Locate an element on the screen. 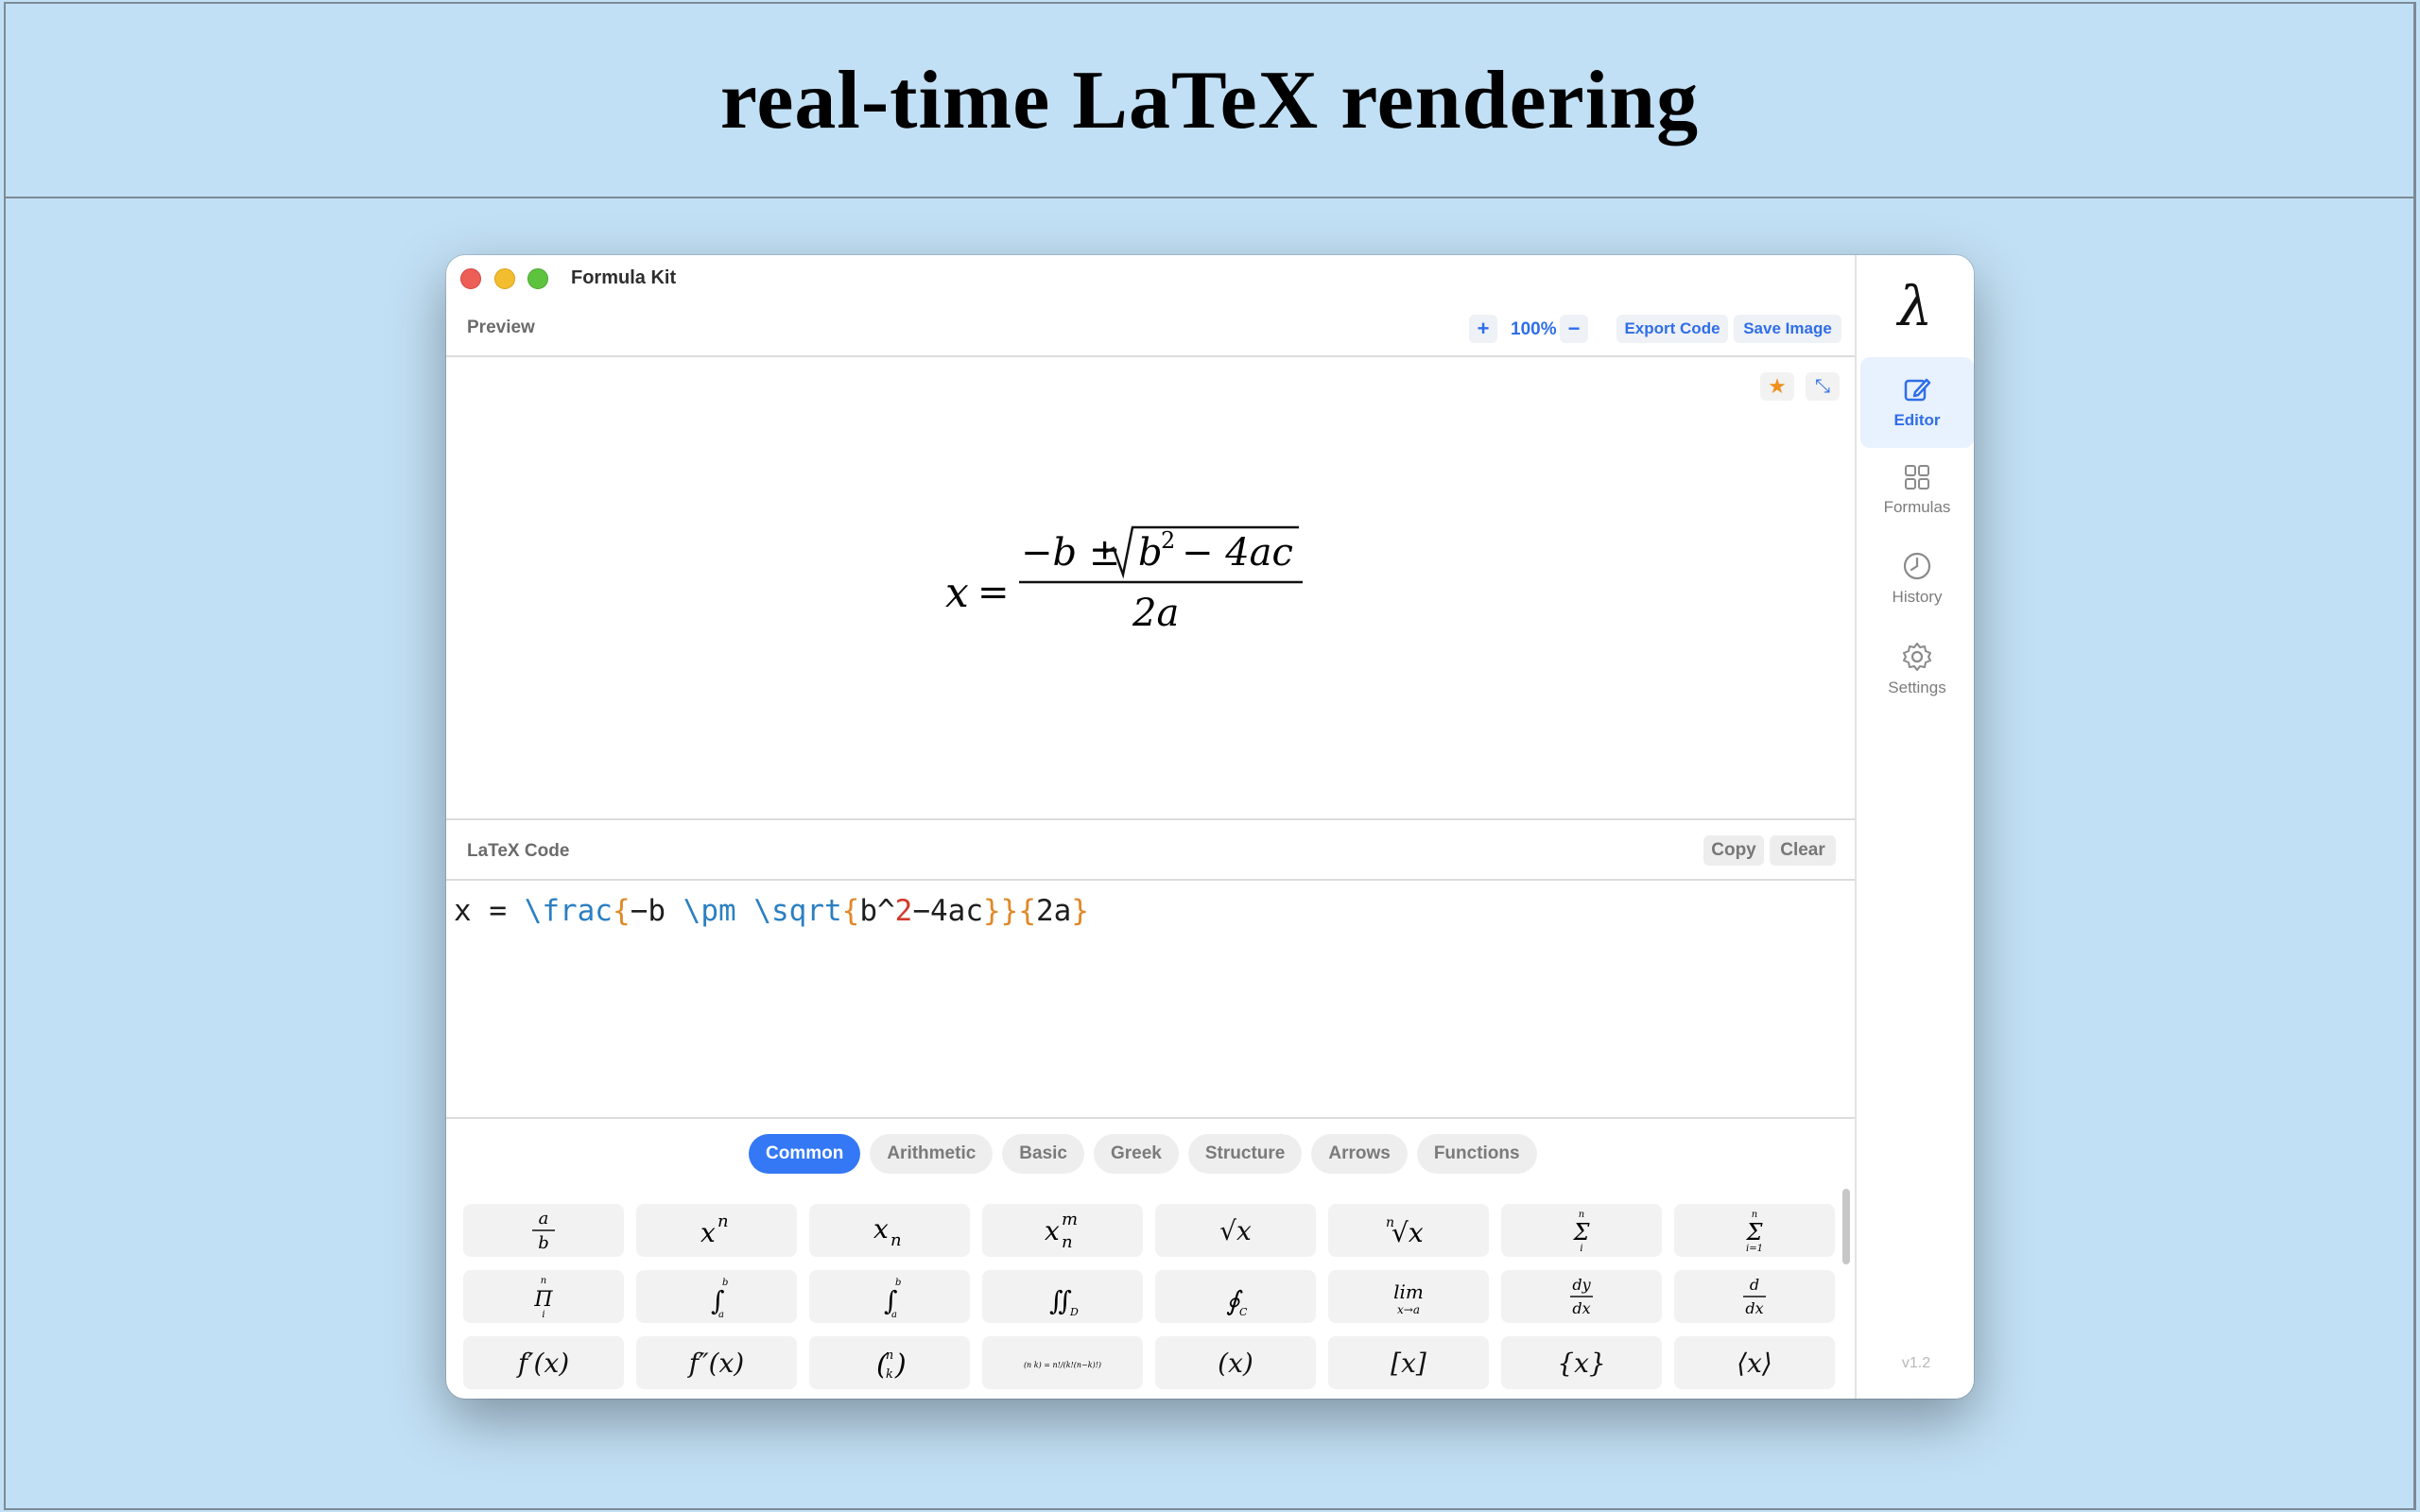 This screenshot has width=2420, height=1512. svg-text: √x is located at coordinates (1408, 1232).